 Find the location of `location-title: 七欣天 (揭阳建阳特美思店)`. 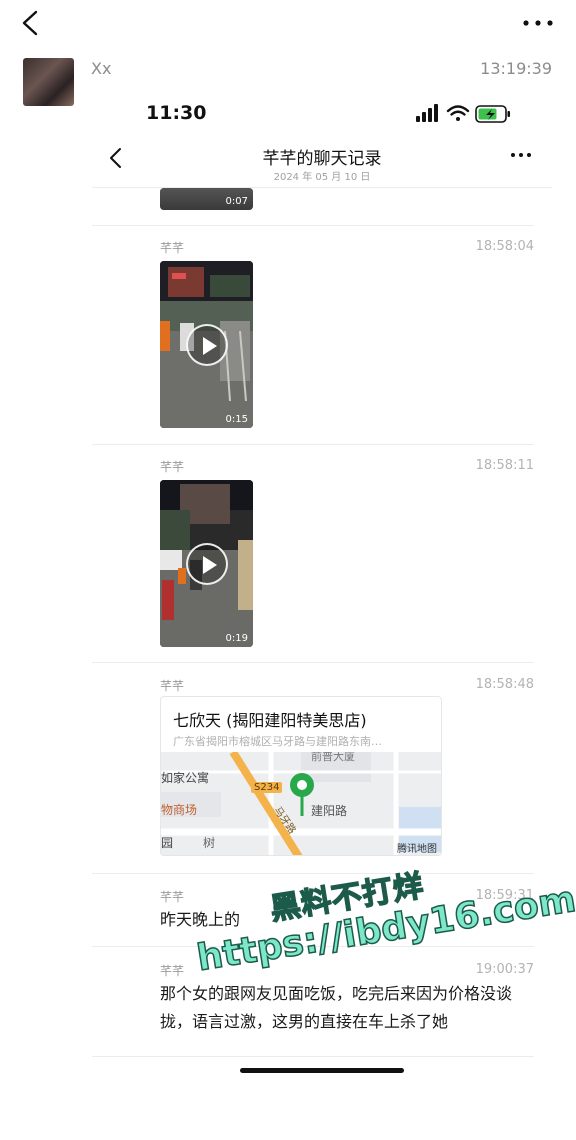

location-title: 七欣天 (揭阳建阳特美思店) is located at coordinates (270, 720).